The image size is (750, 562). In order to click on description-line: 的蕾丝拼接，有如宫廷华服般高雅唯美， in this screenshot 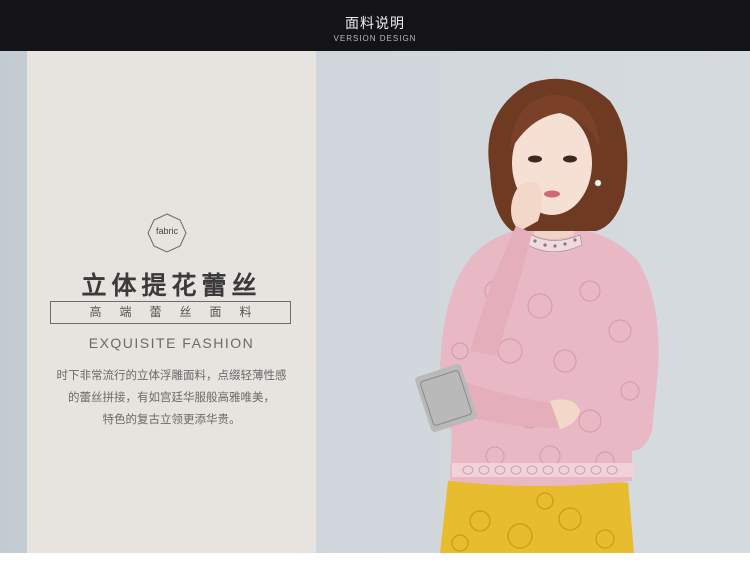, I will do `click(171, 397)`.